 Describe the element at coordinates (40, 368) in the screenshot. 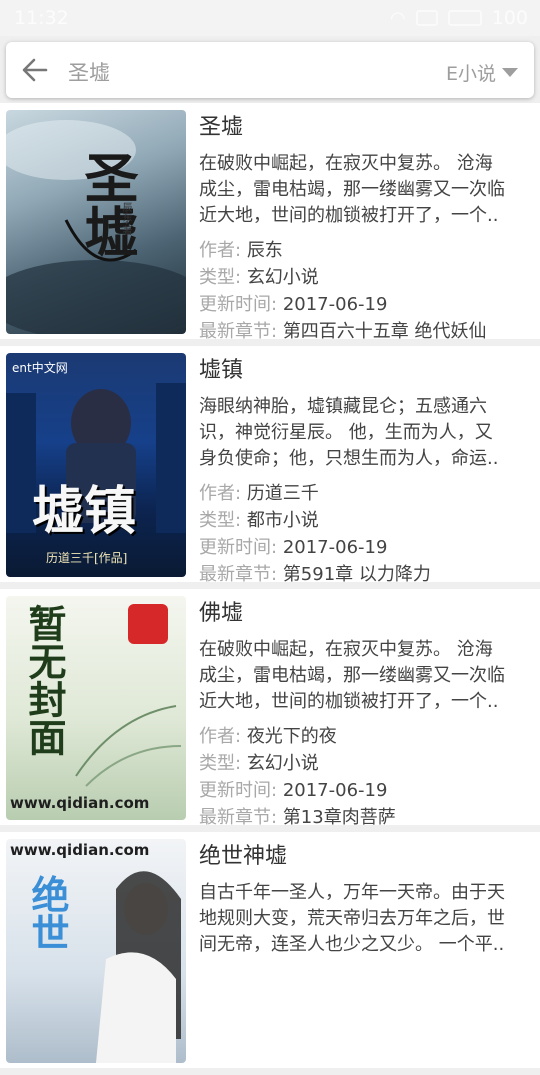

I see `cover-brand-text: ent中文网` at that location.